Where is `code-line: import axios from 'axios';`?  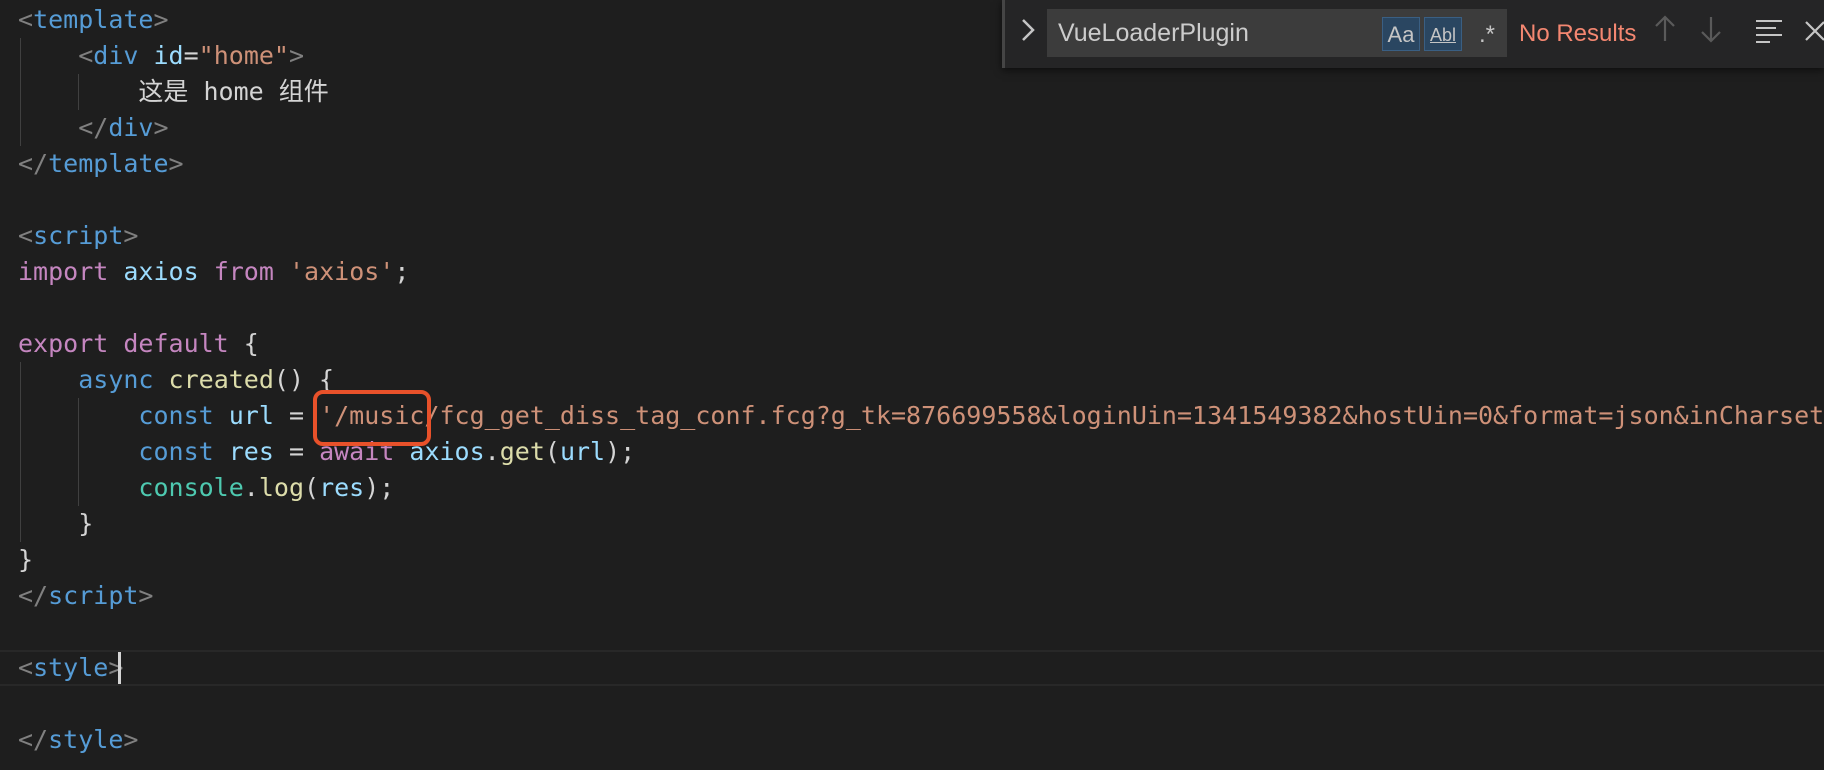
code-line: import axios from 'axios'; is located at coordinates (213, 272).